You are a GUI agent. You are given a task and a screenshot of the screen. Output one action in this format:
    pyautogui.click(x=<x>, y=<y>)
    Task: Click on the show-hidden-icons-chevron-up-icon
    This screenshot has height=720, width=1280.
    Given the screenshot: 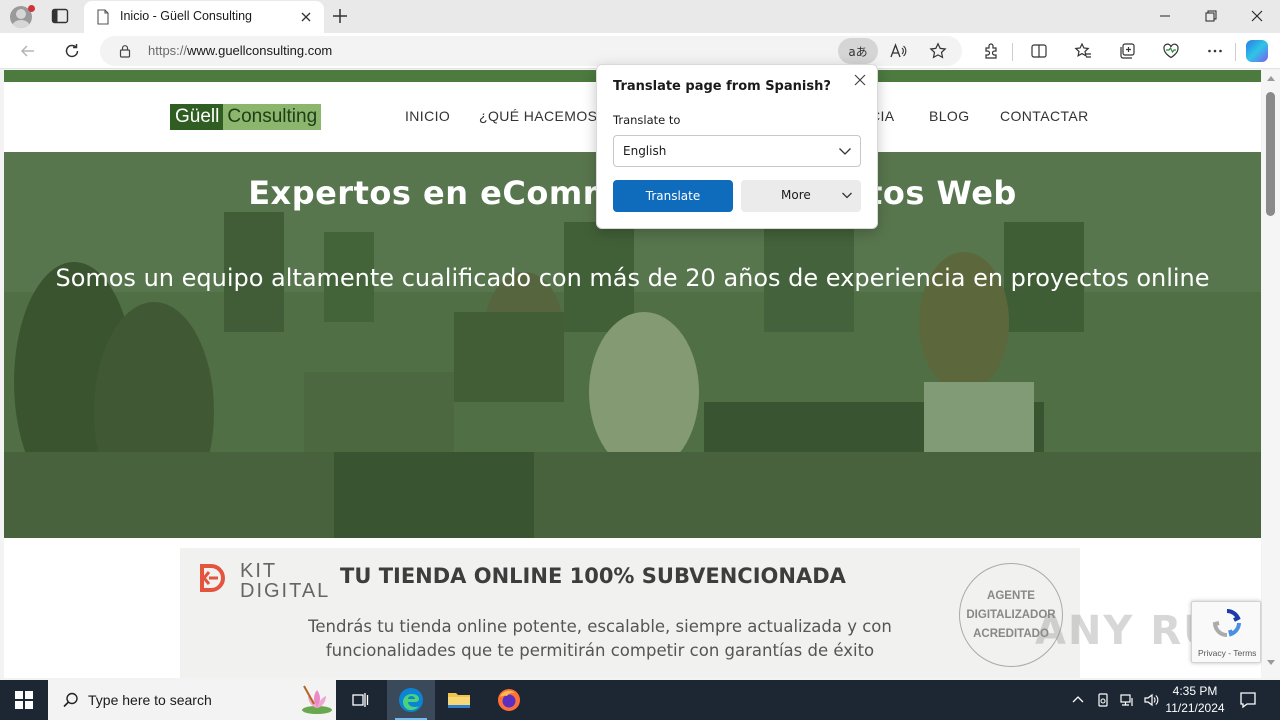 What is the action you would take?
    pyautogui.click(x=1078, y=700)
    